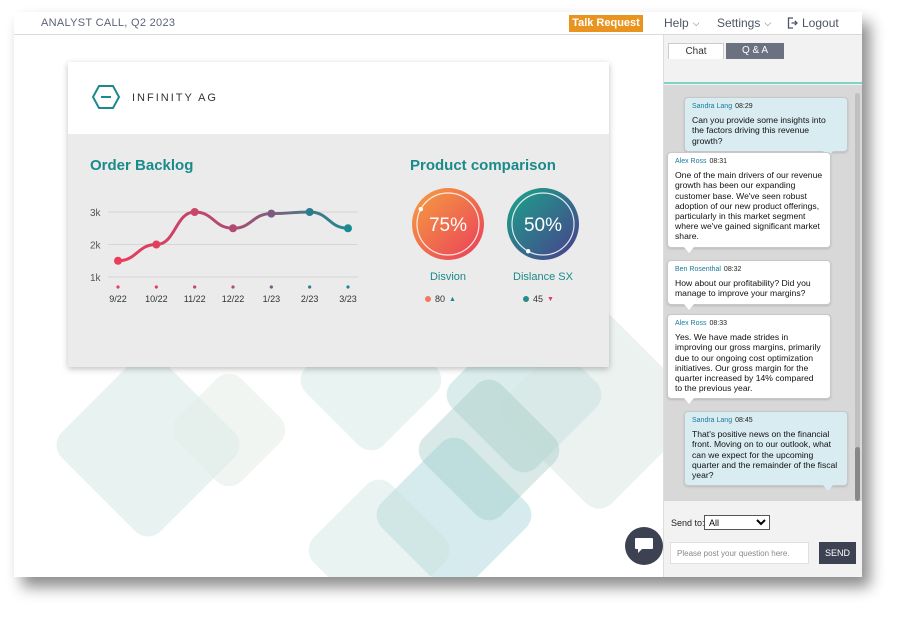  What do you see at coordinates (448, 277) in the screenshot?
I see `disvion-name: Disvion` at bounding box center [448, 277].